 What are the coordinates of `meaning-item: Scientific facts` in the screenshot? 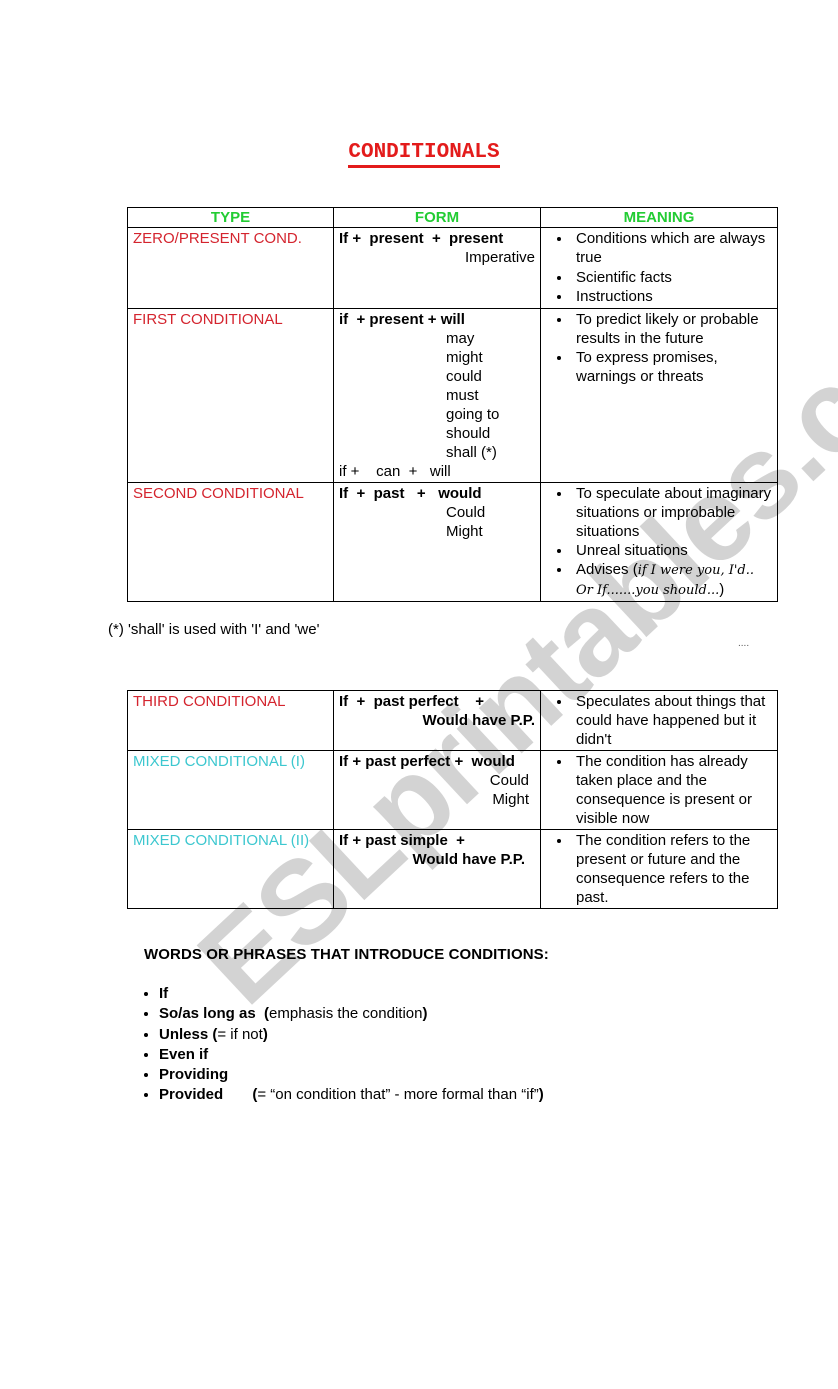 It's located at (672, 277).